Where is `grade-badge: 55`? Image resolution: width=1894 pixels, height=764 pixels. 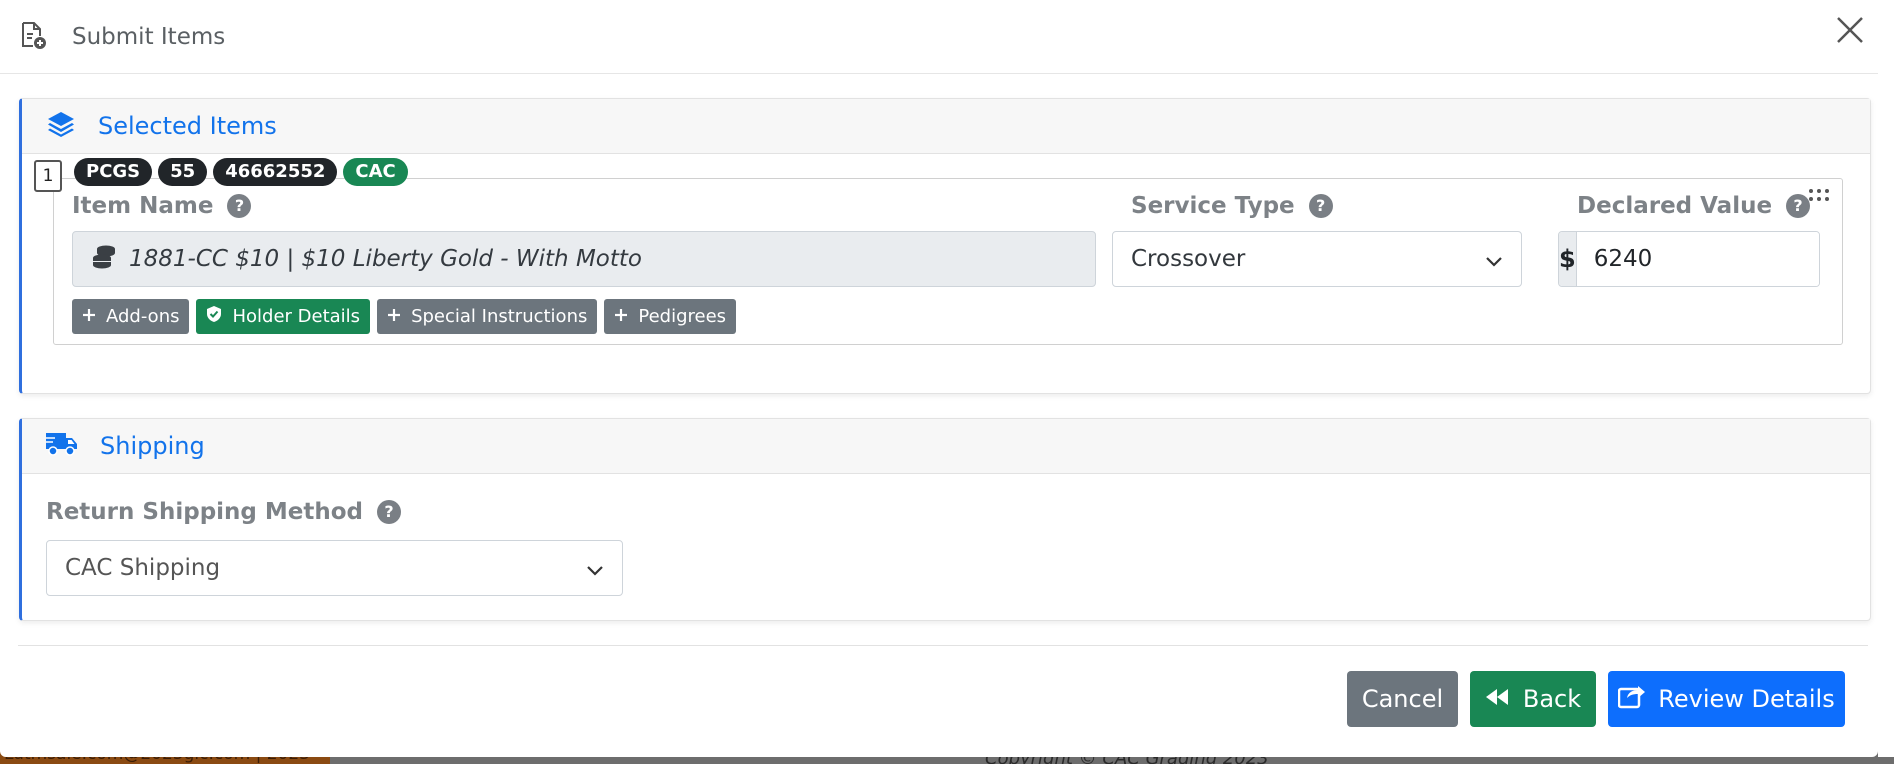
grade-badge: 55 is located at coordinates (183, 172).